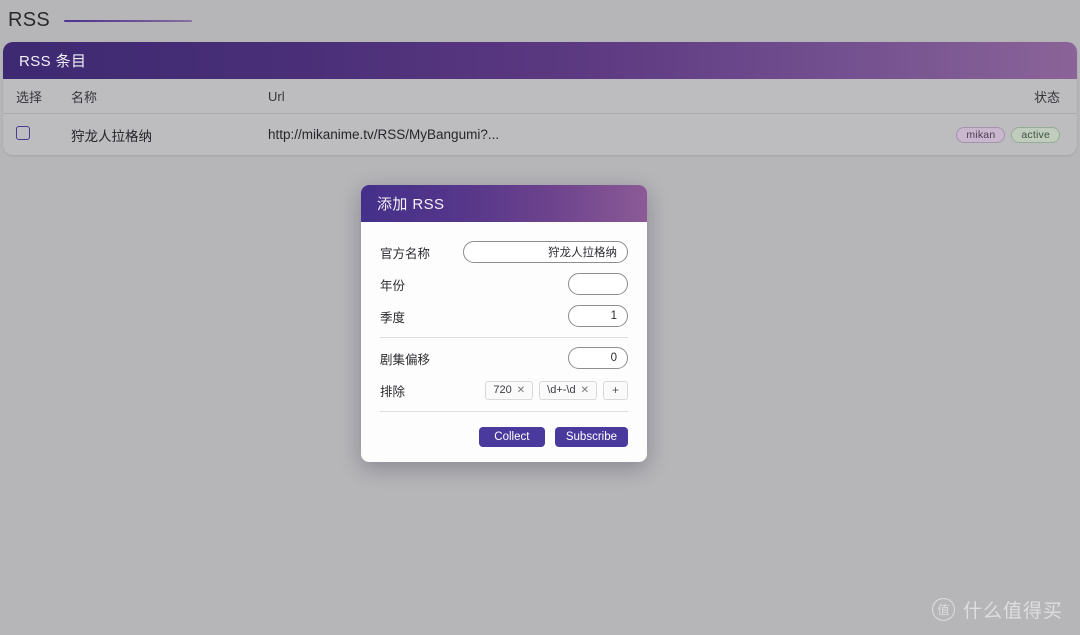 Image resolution: width=1080 pixels, height=635 pixels. Describe the element at coordinates (504, 411) in the screenshot. I see `form-divider-bottom` at that location.